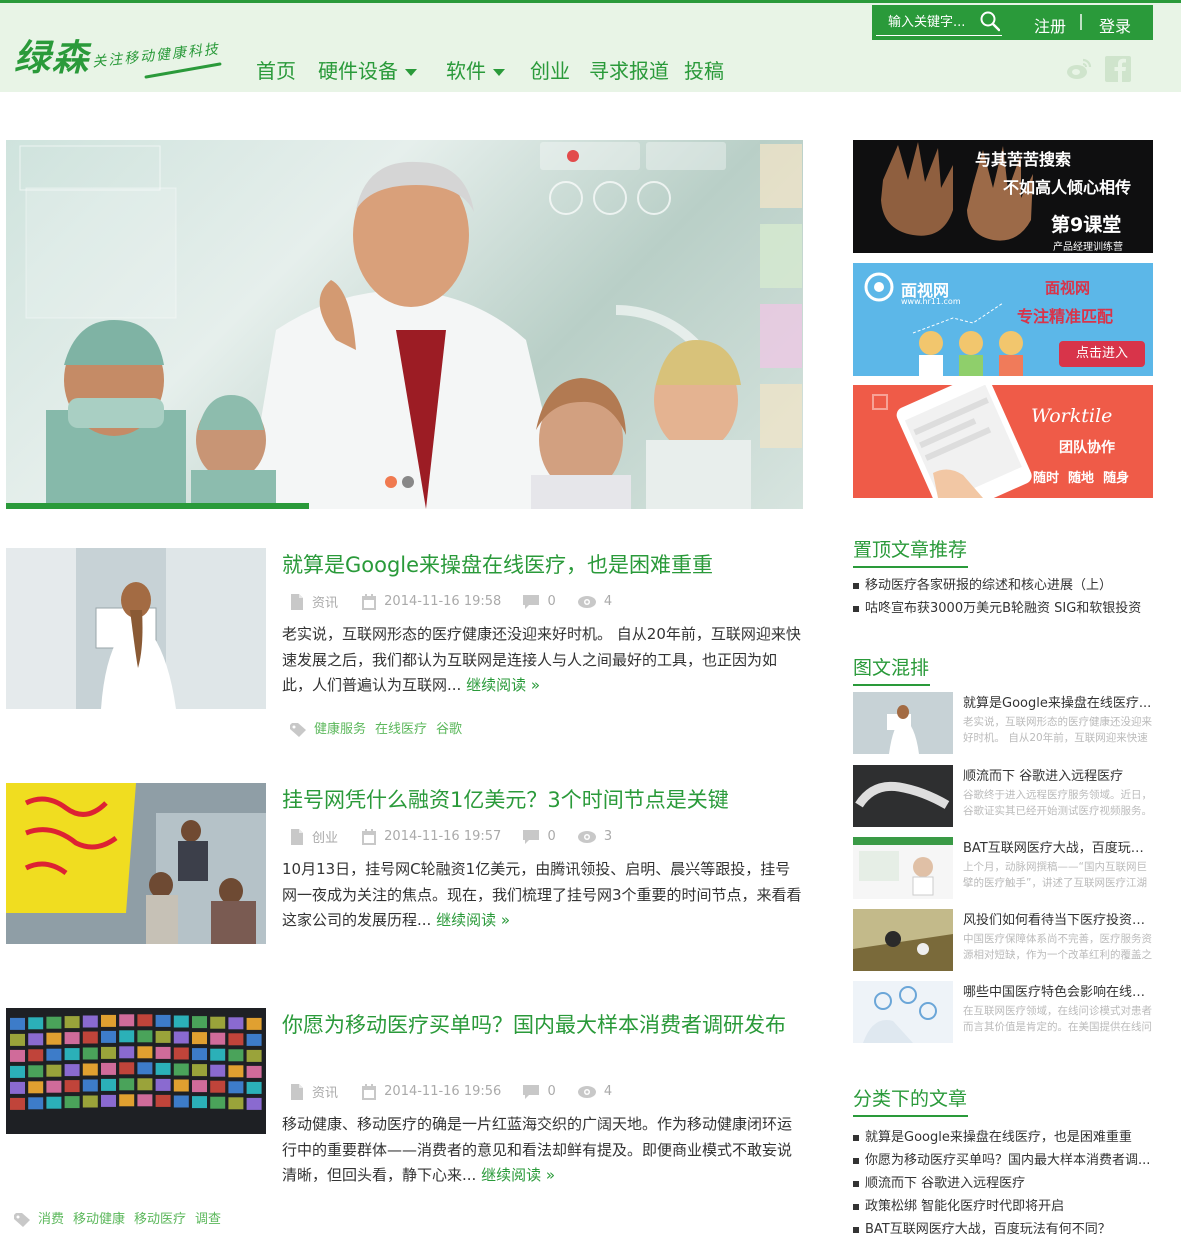 This screenshot has width=1181, height=1253. I want to click on ad-1-line-1: 与其苦苦搜索, so click(1023, 159).